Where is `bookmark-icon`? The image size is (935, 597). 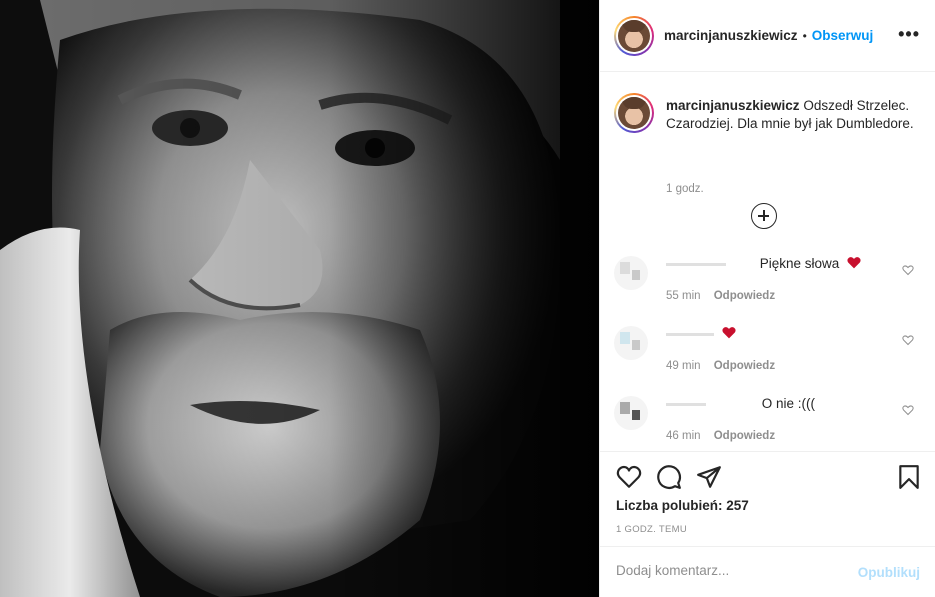 bookmark-icon is located at coordinates (909, 477).